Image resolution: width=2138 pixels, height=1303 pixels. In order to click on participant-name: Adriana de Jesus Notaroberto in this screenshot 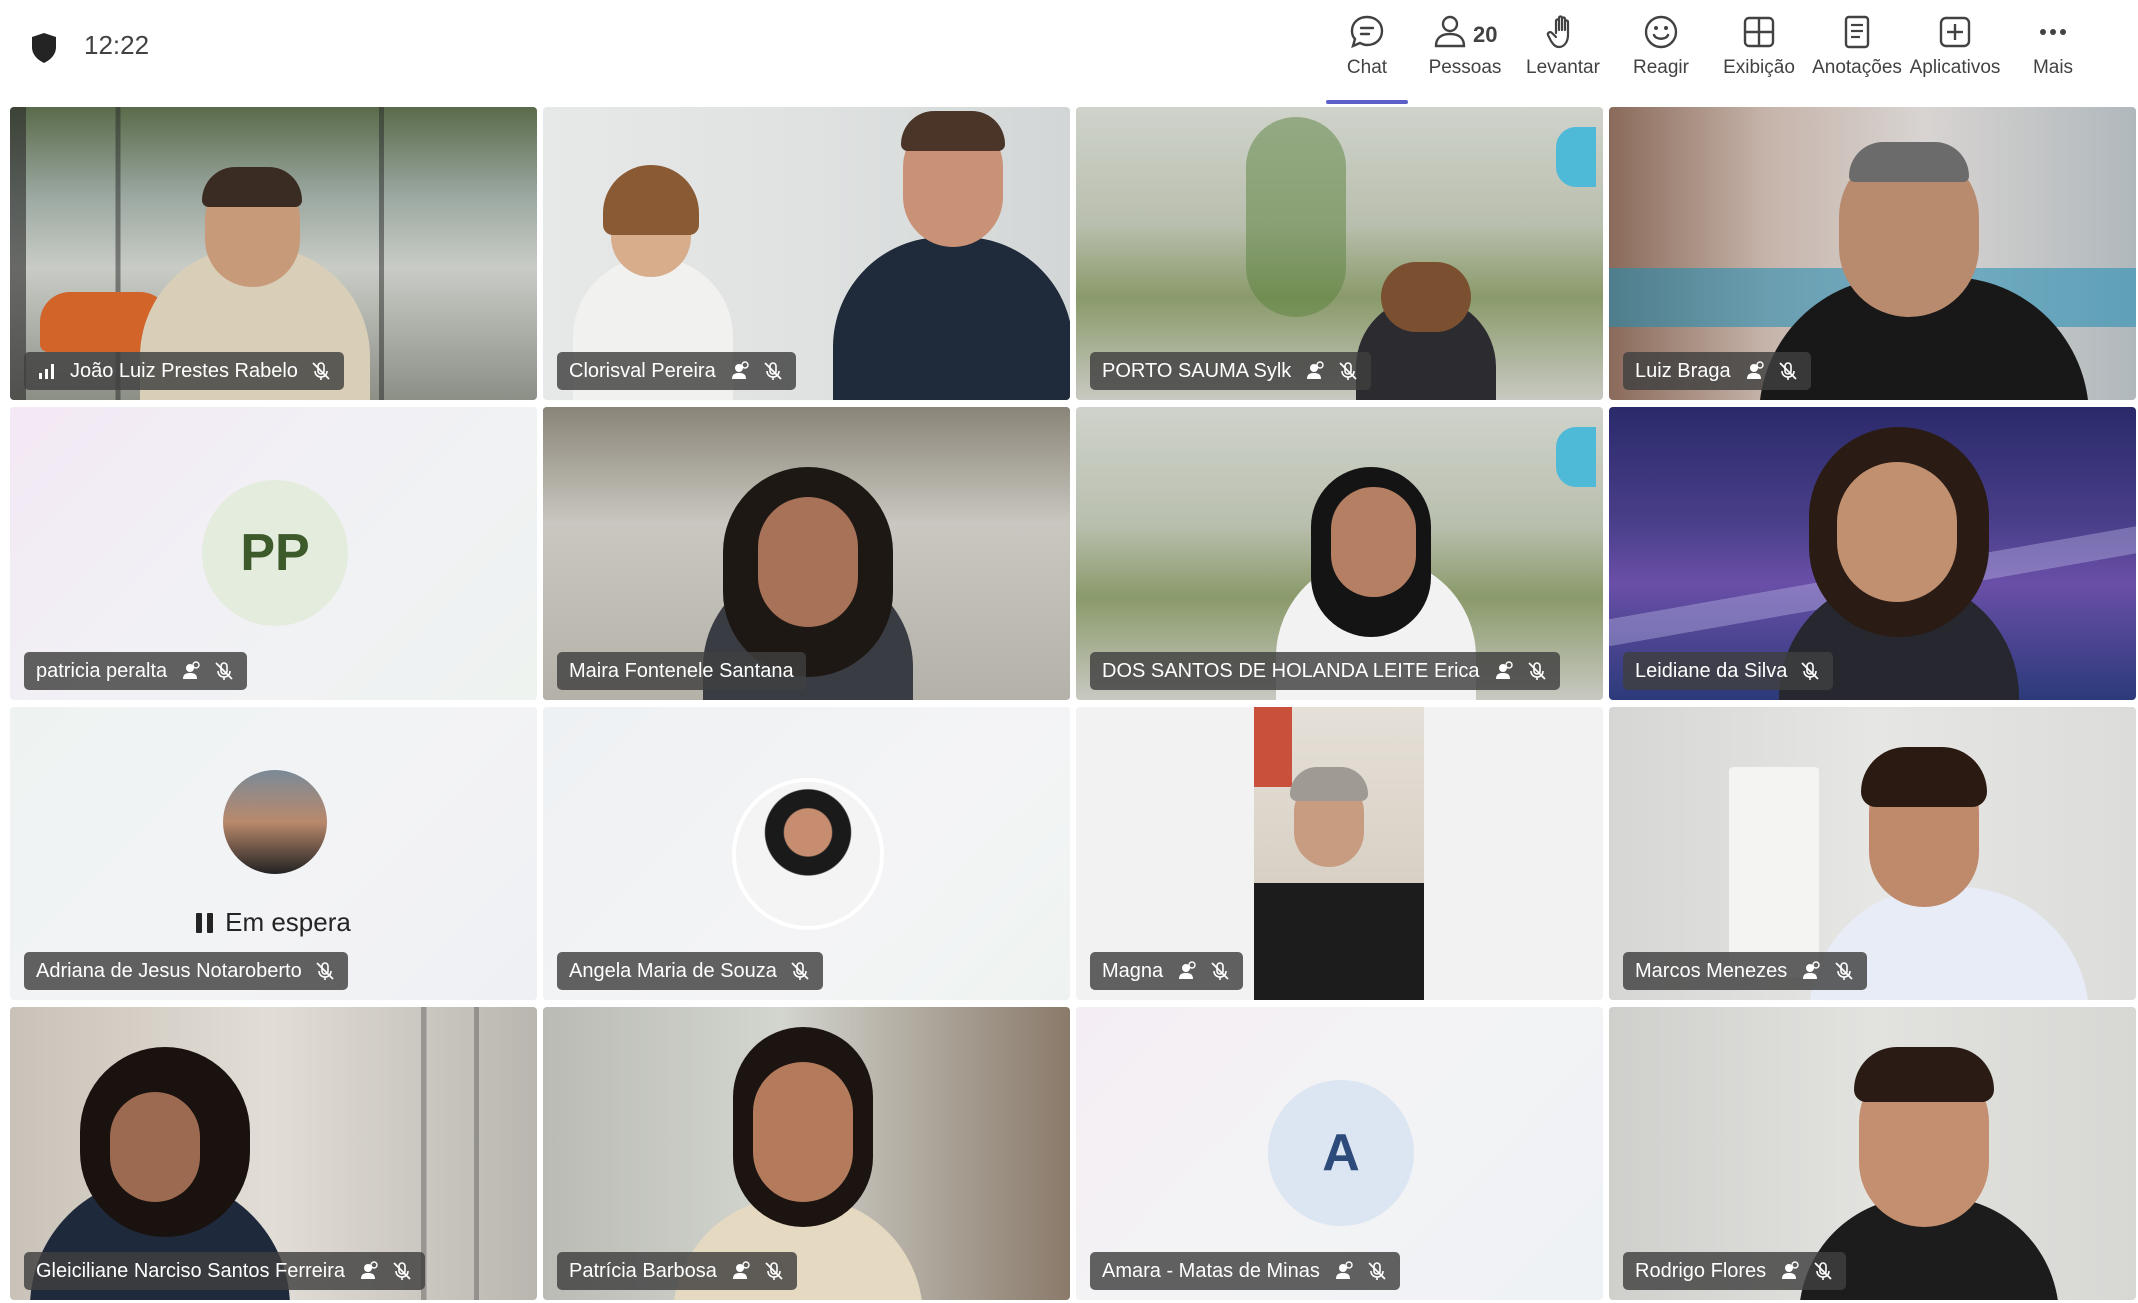, I will do `click(169, 970)`.